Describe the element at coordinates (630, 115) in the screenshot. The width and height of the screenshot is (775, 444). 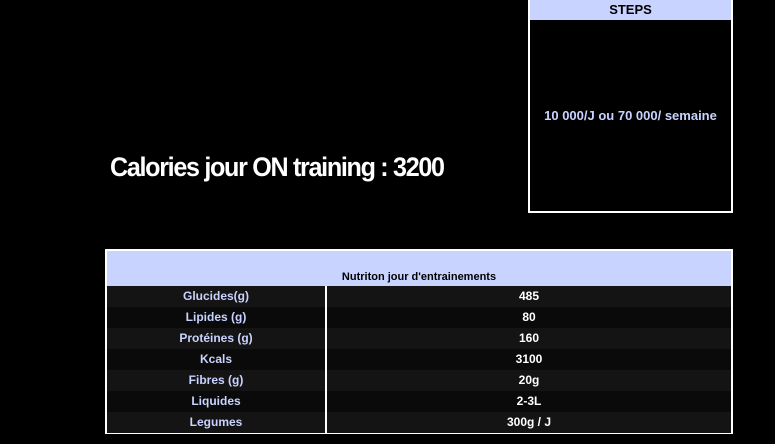
I see `steps-value: 10 000/J ou 70 000/ semaine` at that location.